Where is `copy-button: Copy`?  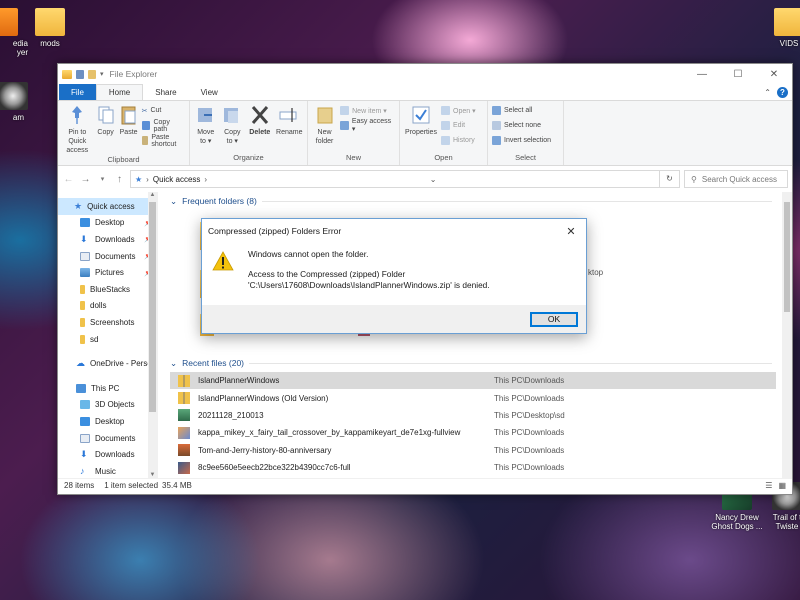 copy-button: Copy is located at coordinates (106, 129).